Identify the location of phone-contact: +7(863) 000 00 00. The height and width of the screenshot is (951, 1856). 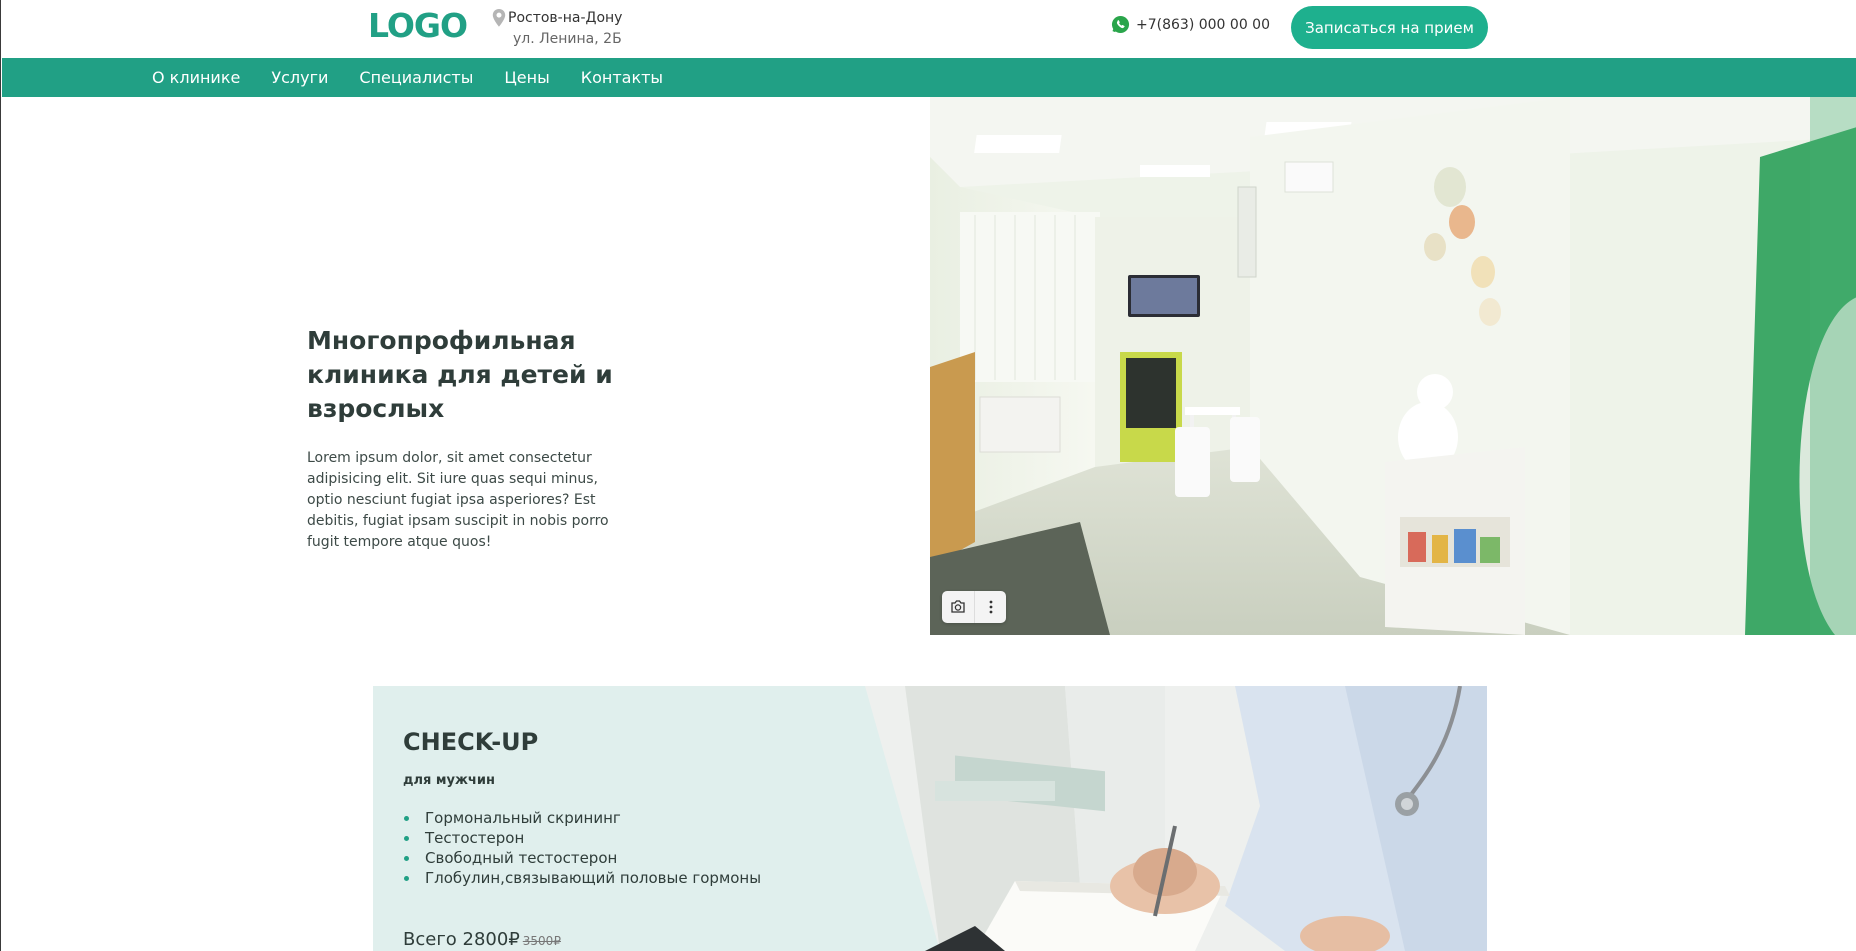
(1190, 24).